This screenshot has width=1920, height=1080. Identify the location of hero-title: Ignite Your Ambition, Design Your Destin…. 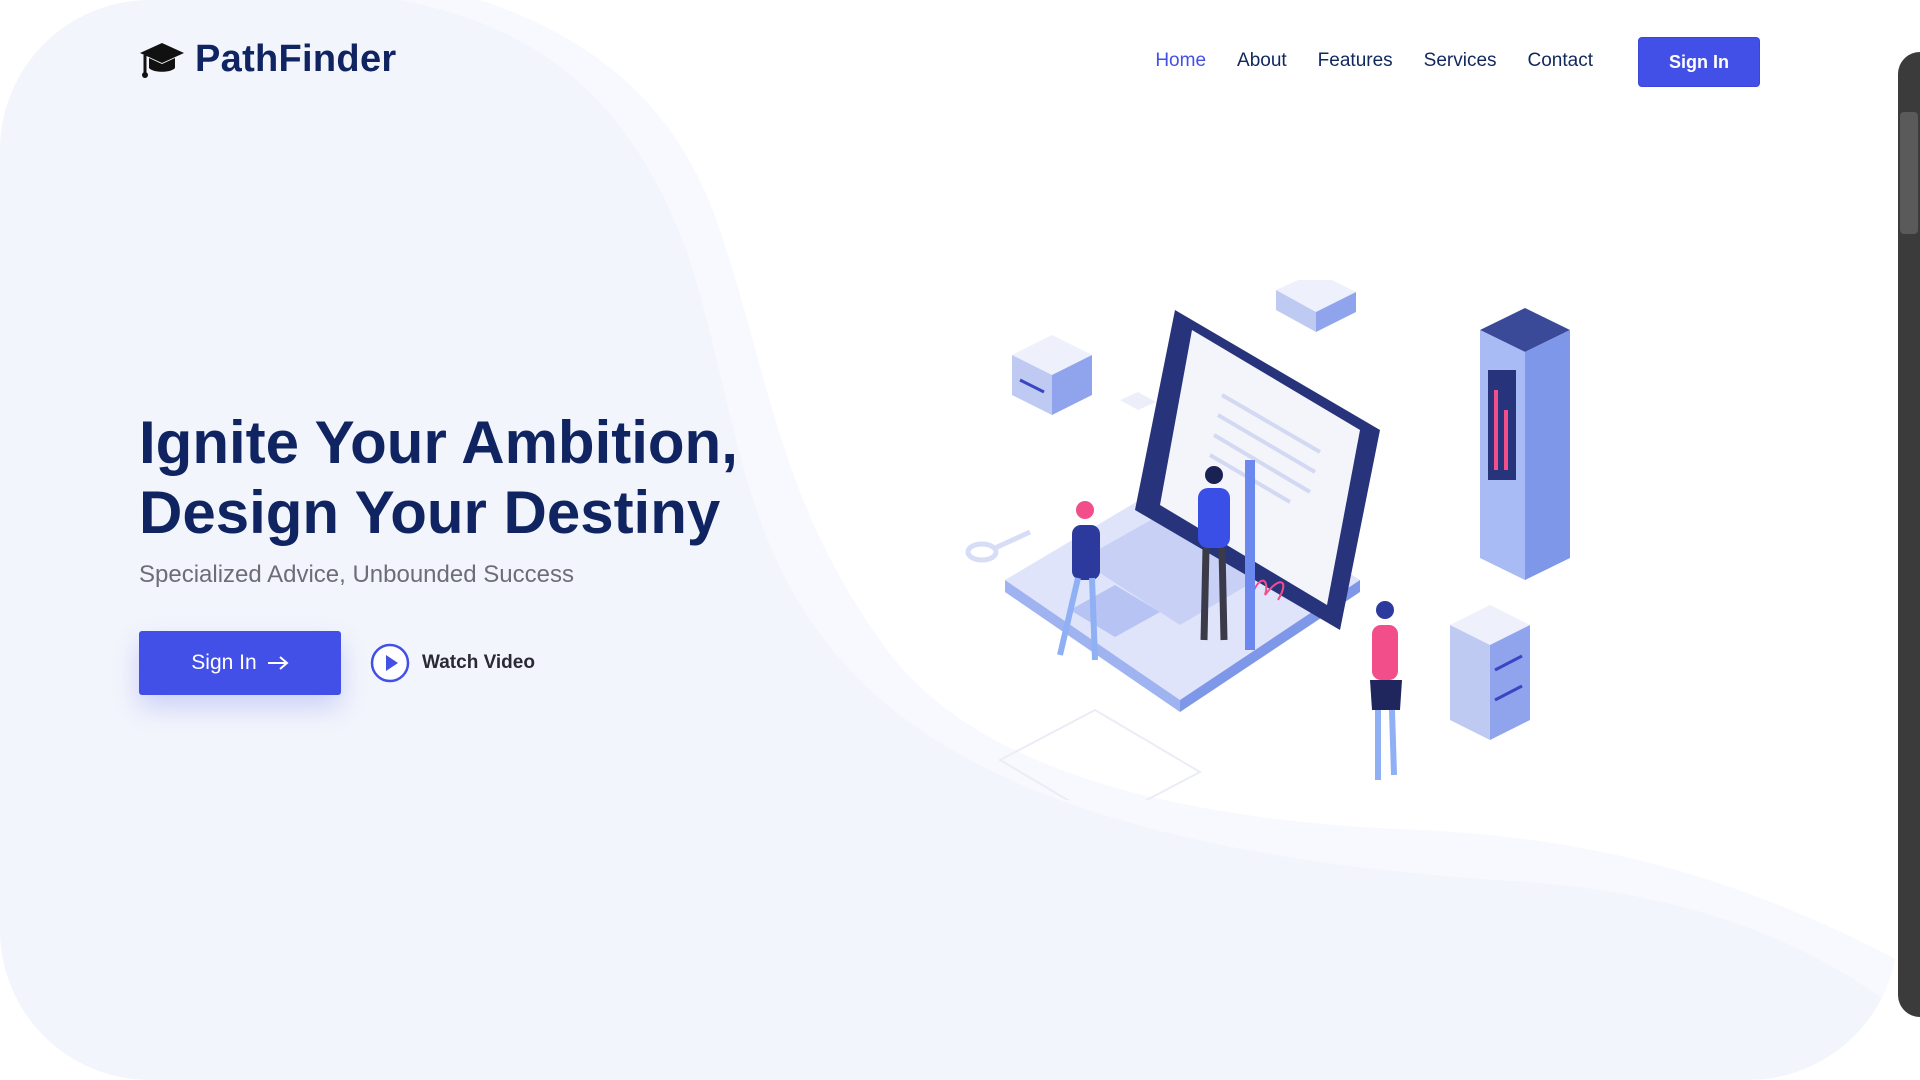
(438, 478).